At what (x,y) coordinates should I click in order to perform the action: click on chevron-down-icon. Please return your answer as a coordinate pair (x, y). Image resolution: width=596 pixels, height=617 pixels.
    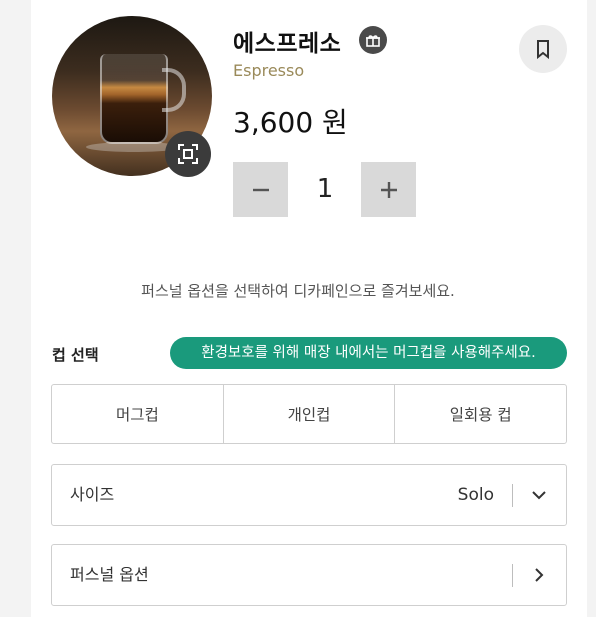
    Looking at the image, I should click on (539, 495).